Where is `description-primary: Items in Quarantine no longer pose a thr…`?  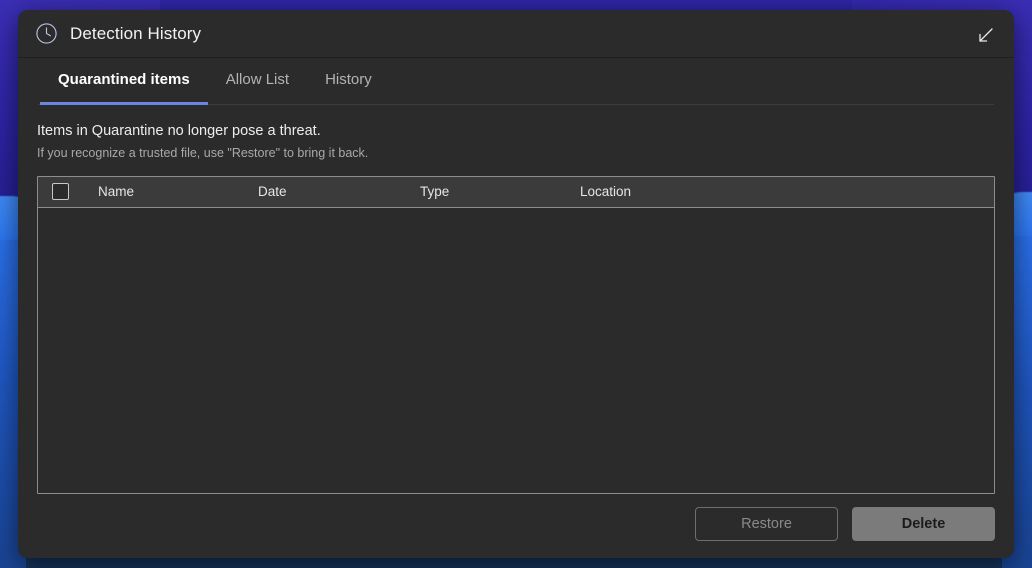
description-primary: Items in Quarantine no longer pose a thr… is located at coordinates (179, 131).